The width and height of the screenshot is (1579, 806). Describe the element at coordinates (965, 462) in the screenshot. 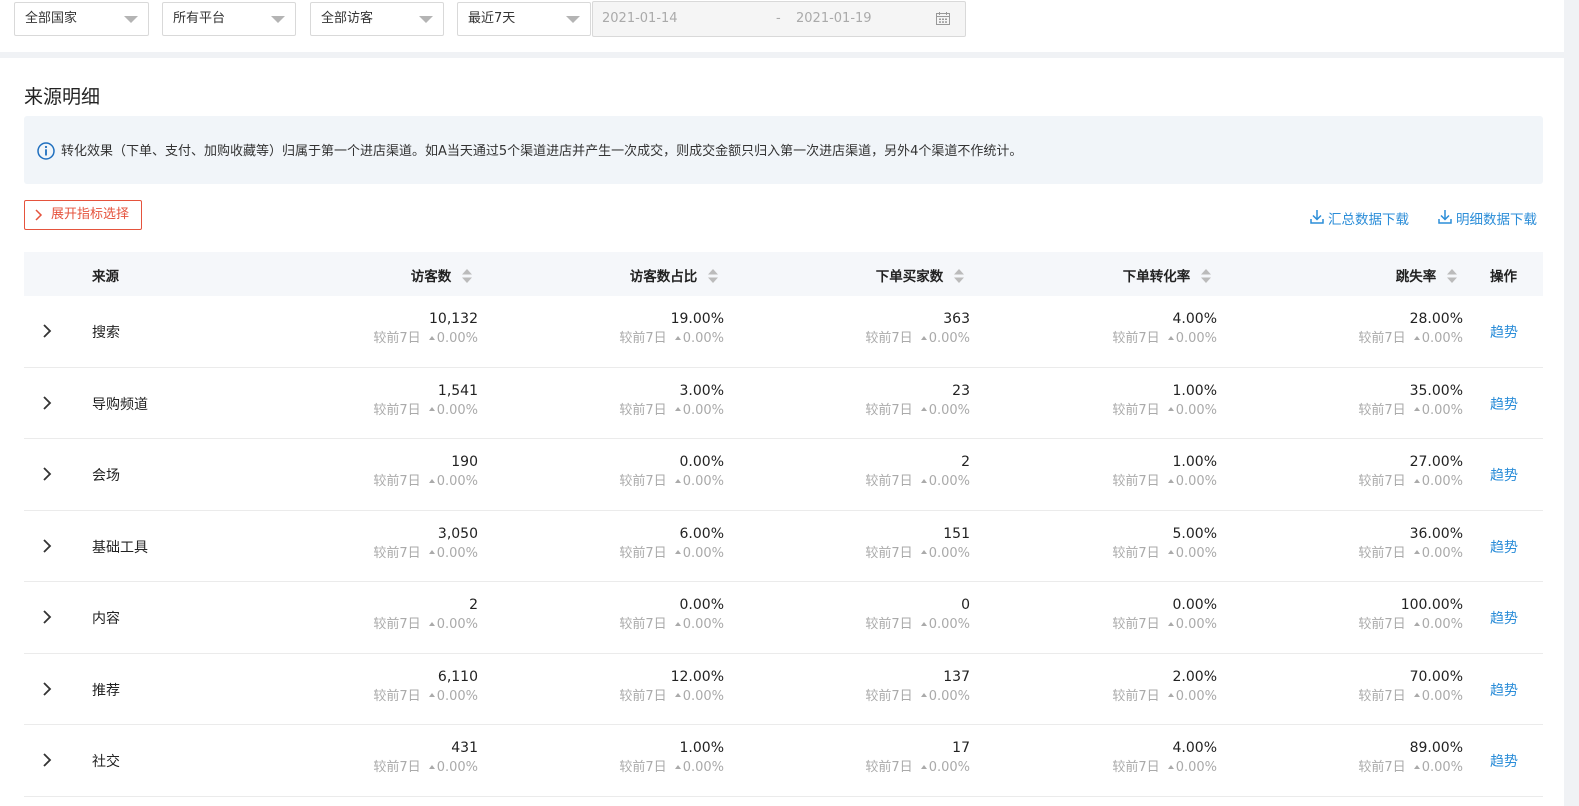

I see `cell-value: 2` at that location.